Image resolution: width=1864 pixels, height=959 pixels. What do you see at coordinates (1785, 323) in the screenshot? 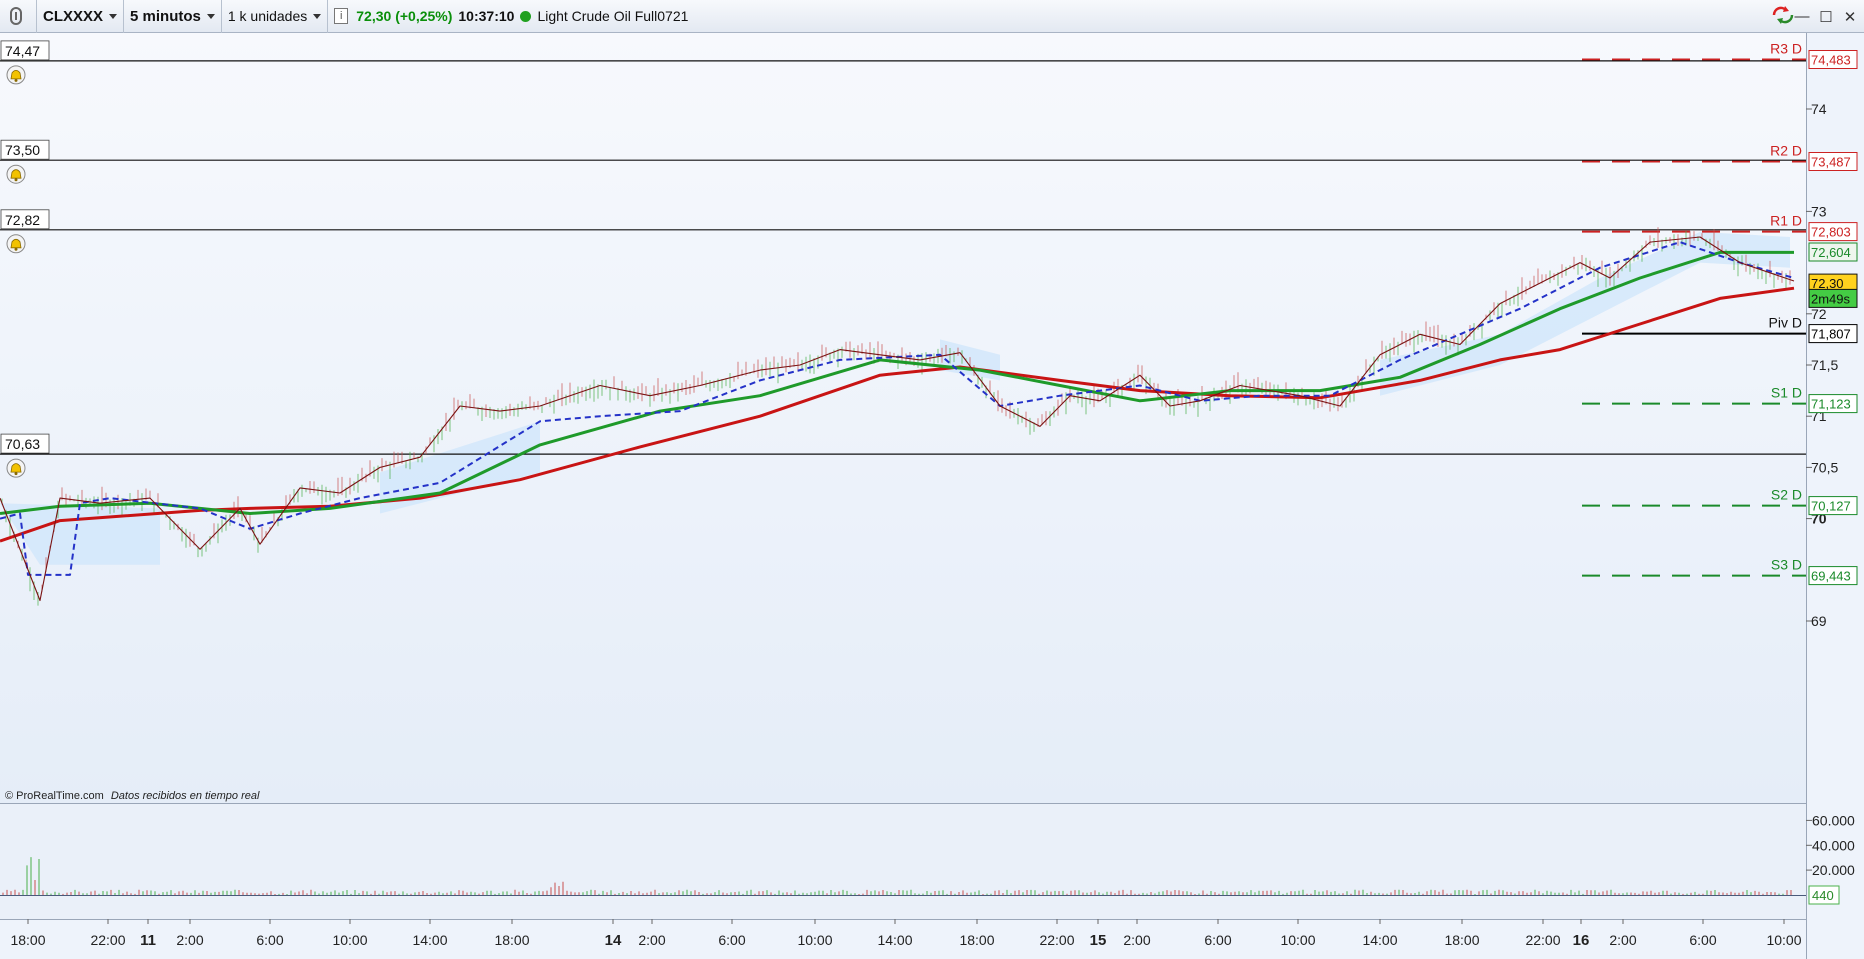
I see `pivot-name: Piv D` at bounding box center [1785, 323].